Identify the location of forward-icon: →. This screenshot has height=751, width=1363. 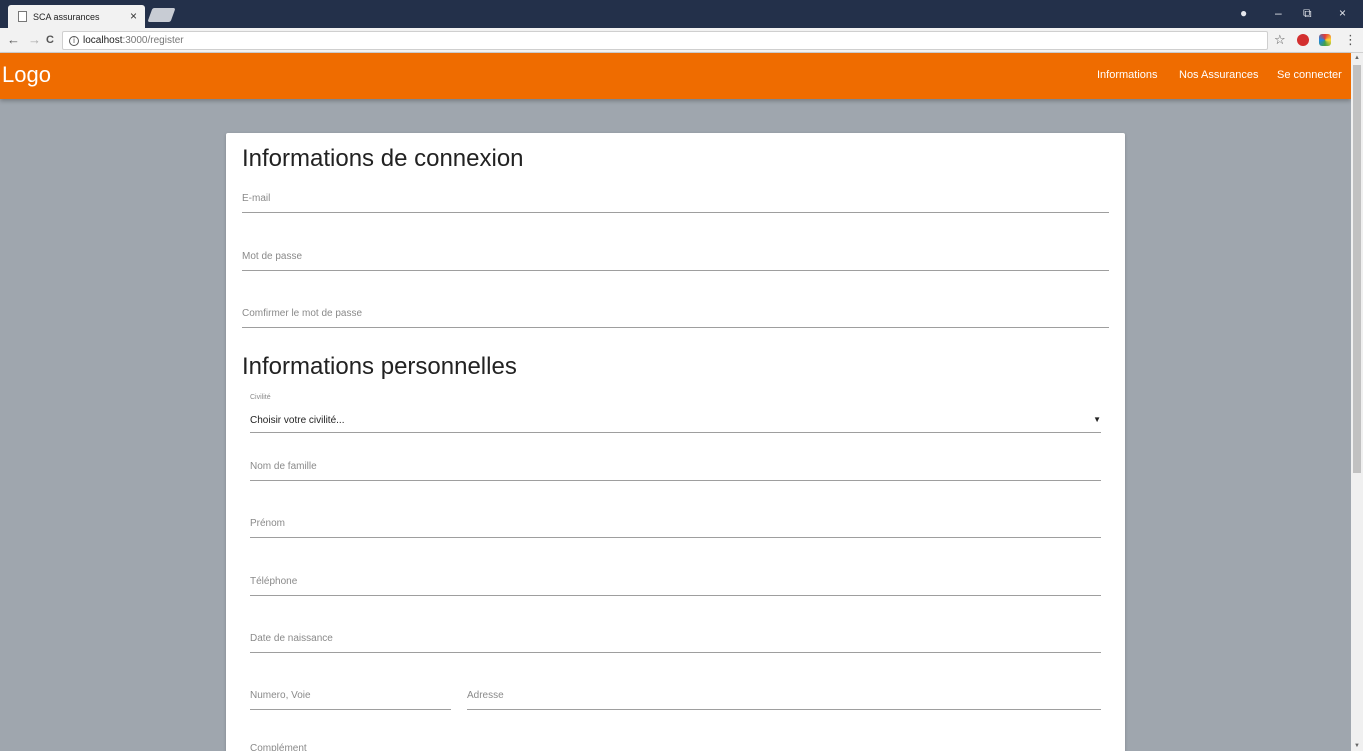
(34, 39).